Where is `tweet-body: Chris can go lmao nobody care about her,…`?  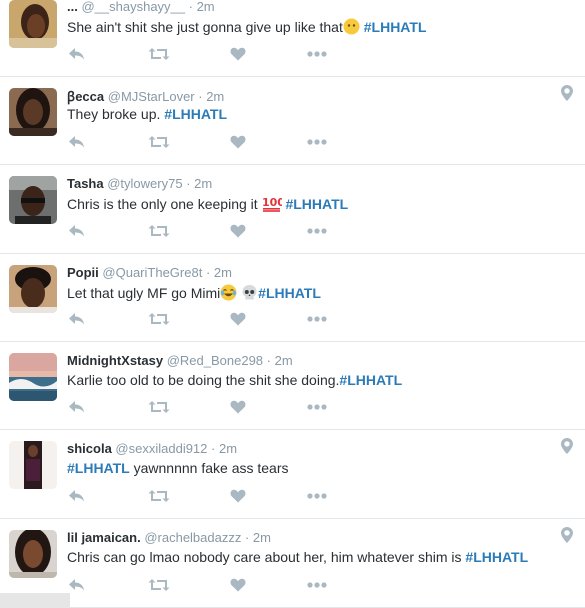 tweet-body: Chris can go lmao nobody care about her,… is located at coordinates (266, 557).